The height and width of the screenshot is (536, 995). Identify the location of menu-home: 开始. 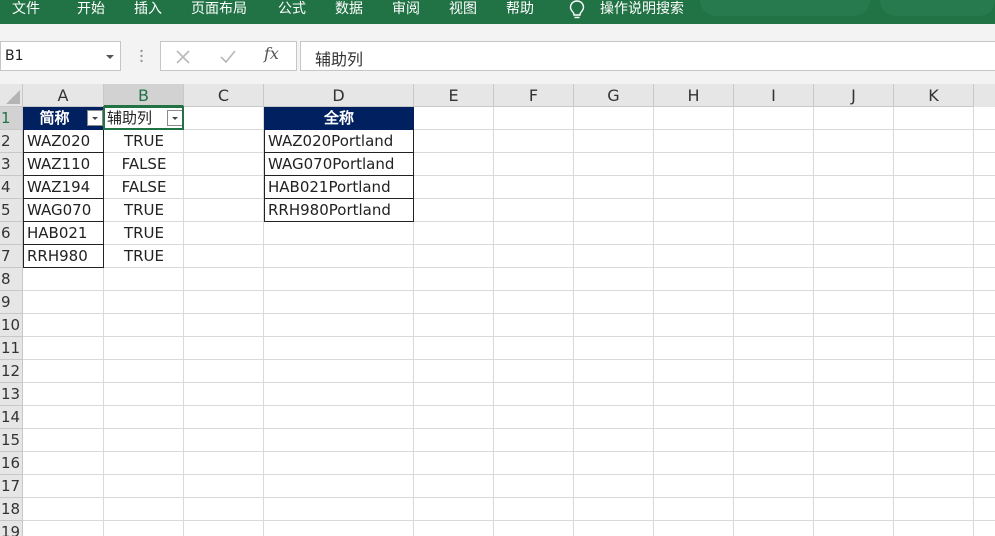
(91, 12).